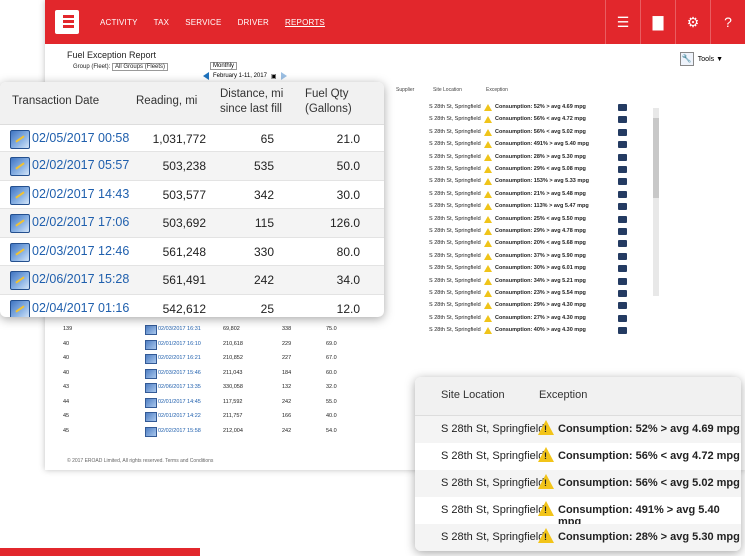  Describe the element at coordinates (80, 251) in the screenshot. I see `transaction-date-link: 02/03/2017 12:46` at that location.